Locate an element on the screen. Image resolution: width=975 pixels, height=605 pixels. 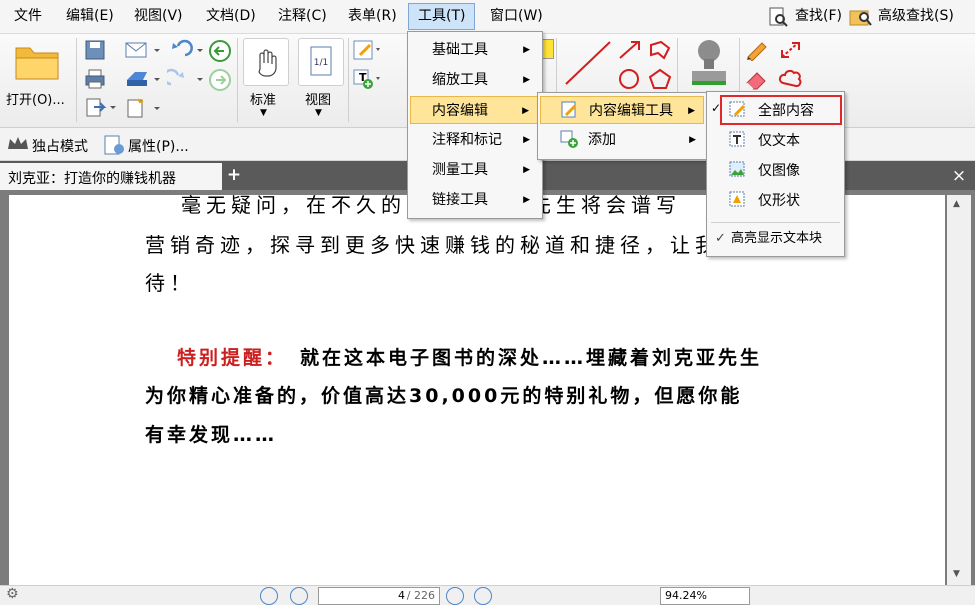
menu-window: 窗口(W) is located at coordinates (516, 16).